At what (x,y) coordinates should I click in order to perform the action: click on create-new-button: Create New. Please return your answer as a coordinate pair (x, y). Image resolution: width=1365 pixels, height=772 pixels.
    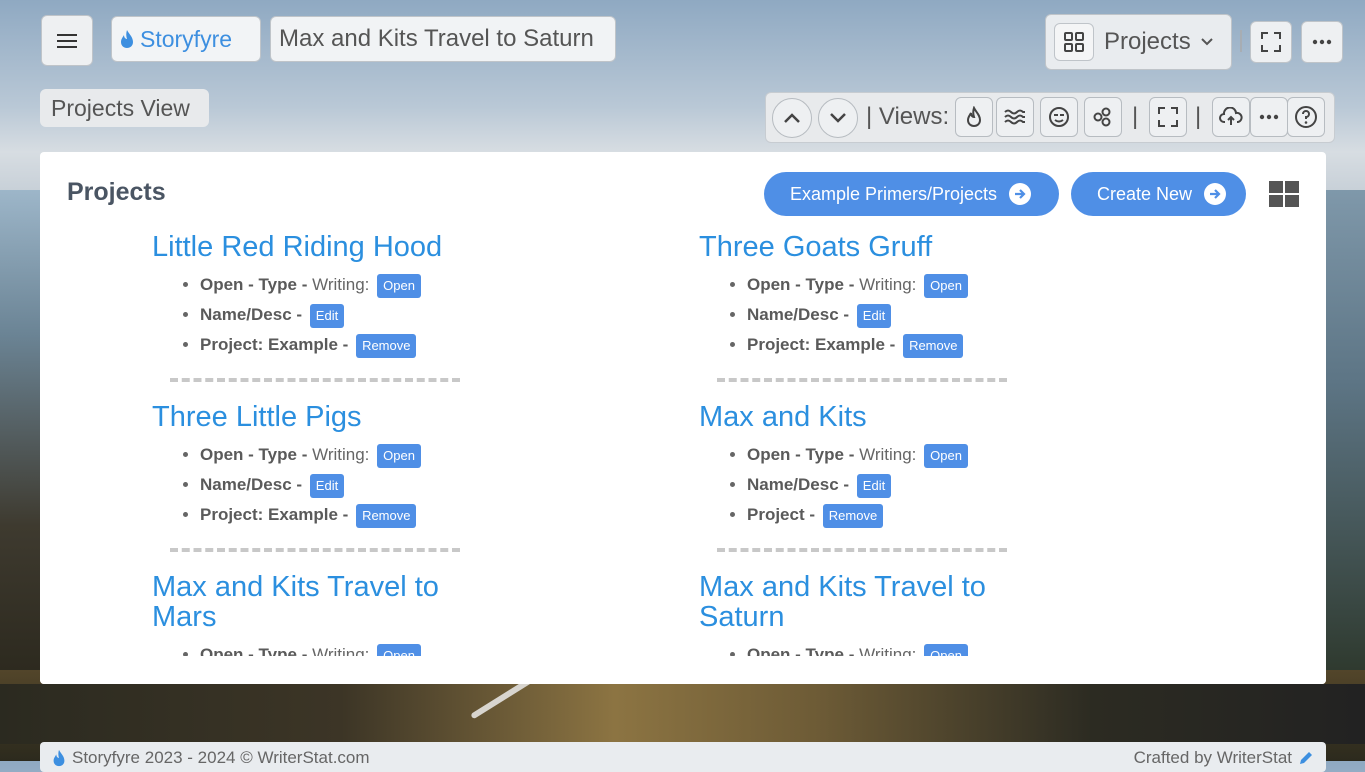
    Looking at the image, I should click on (1158, 194).